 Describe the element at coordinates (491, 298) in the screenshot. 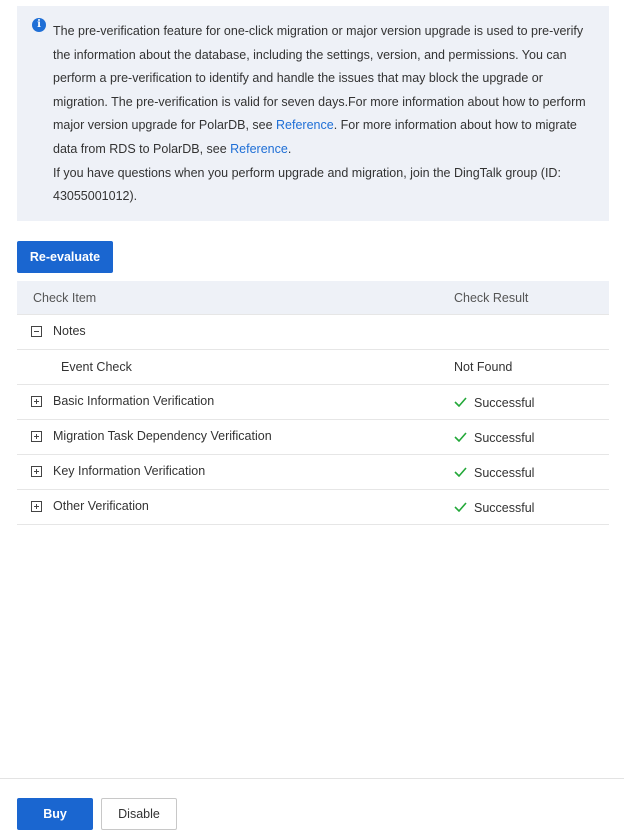

I see `header-check-result: Check Result` at that location.